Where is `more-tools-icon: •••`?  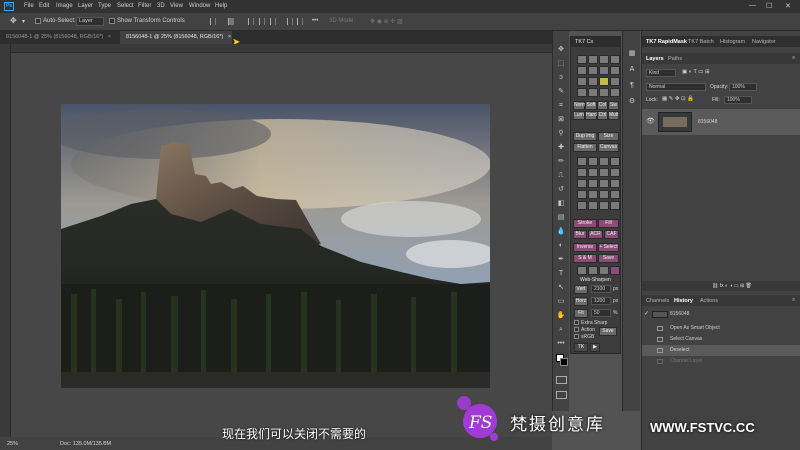
more-tools-icon: ••• is located at coordinates (561, 344).